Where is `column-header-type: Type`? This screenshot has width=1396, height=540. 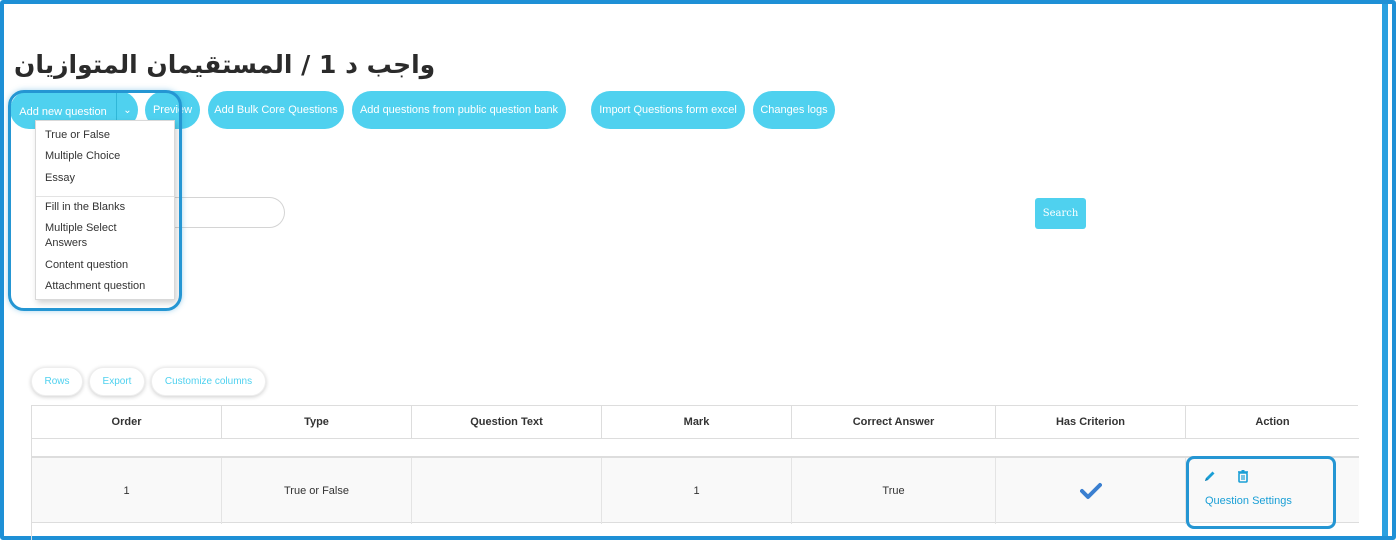
column-header-type: Type is located at coordinates (317, 422).